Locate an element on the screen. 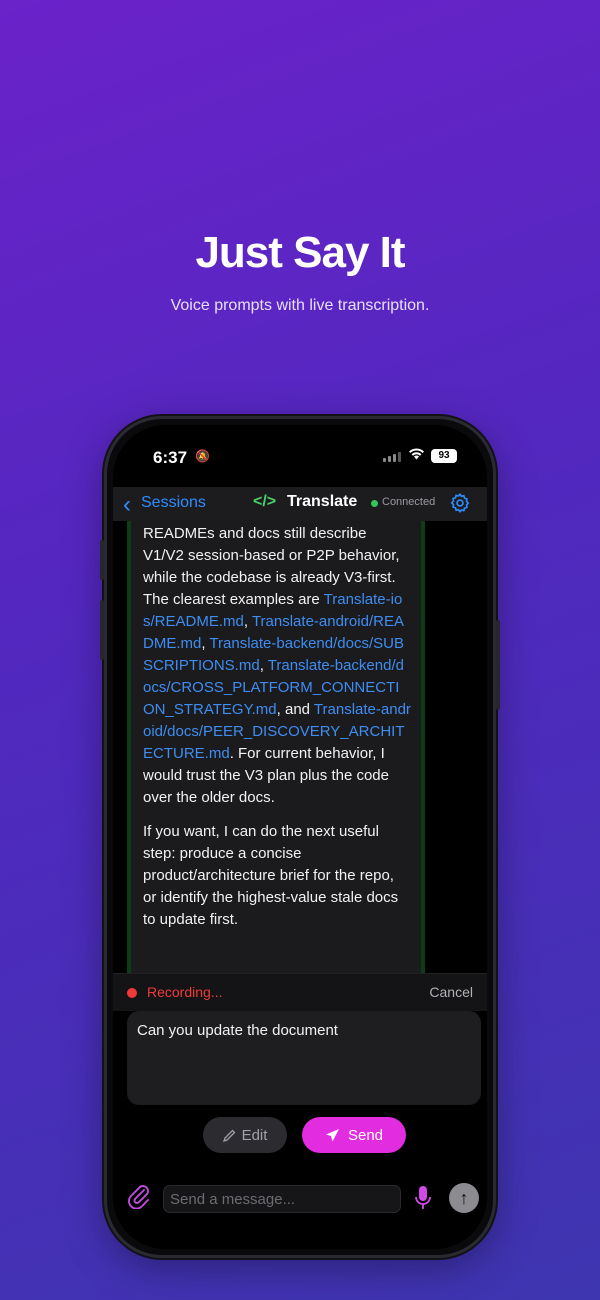 The image size is (600, 1300). paper-plane-icon is located at coordinates (332, 1134).